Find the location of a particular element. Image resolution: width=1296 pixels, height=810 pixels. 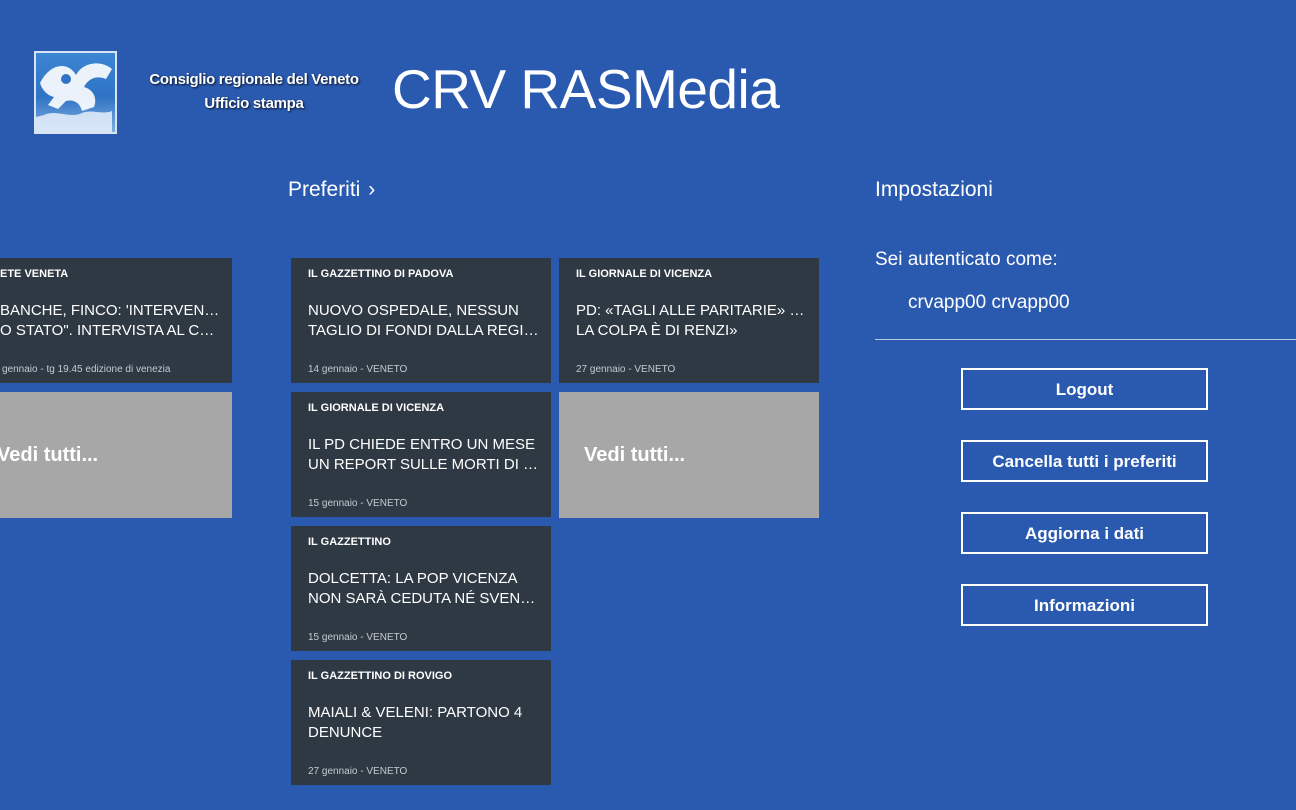

organization-line-1: Consiglio regionale del Veneto is located at coordinates (254, 79).